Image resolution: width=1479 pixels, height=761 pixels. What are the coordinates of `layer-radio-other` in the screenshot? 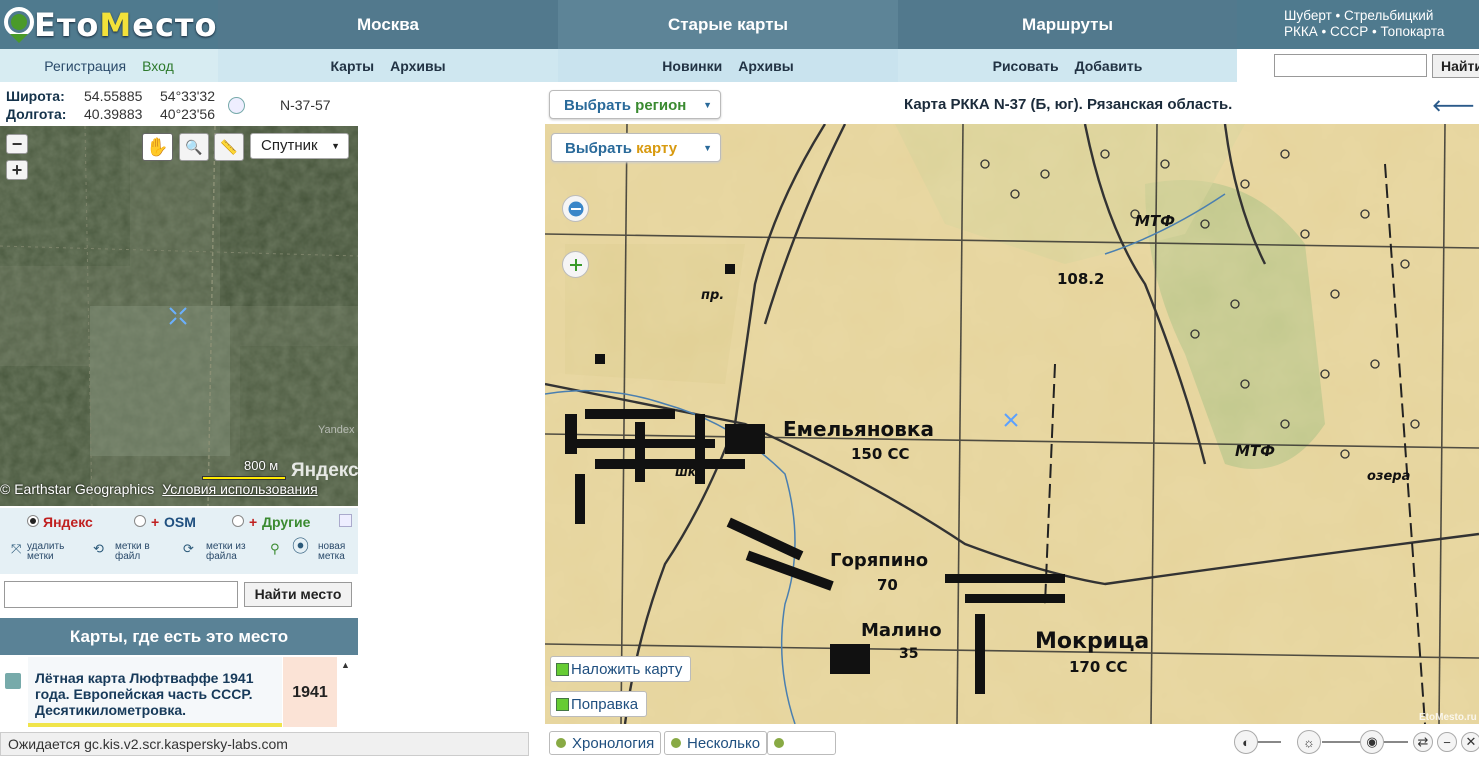 It's located at (238, 521).